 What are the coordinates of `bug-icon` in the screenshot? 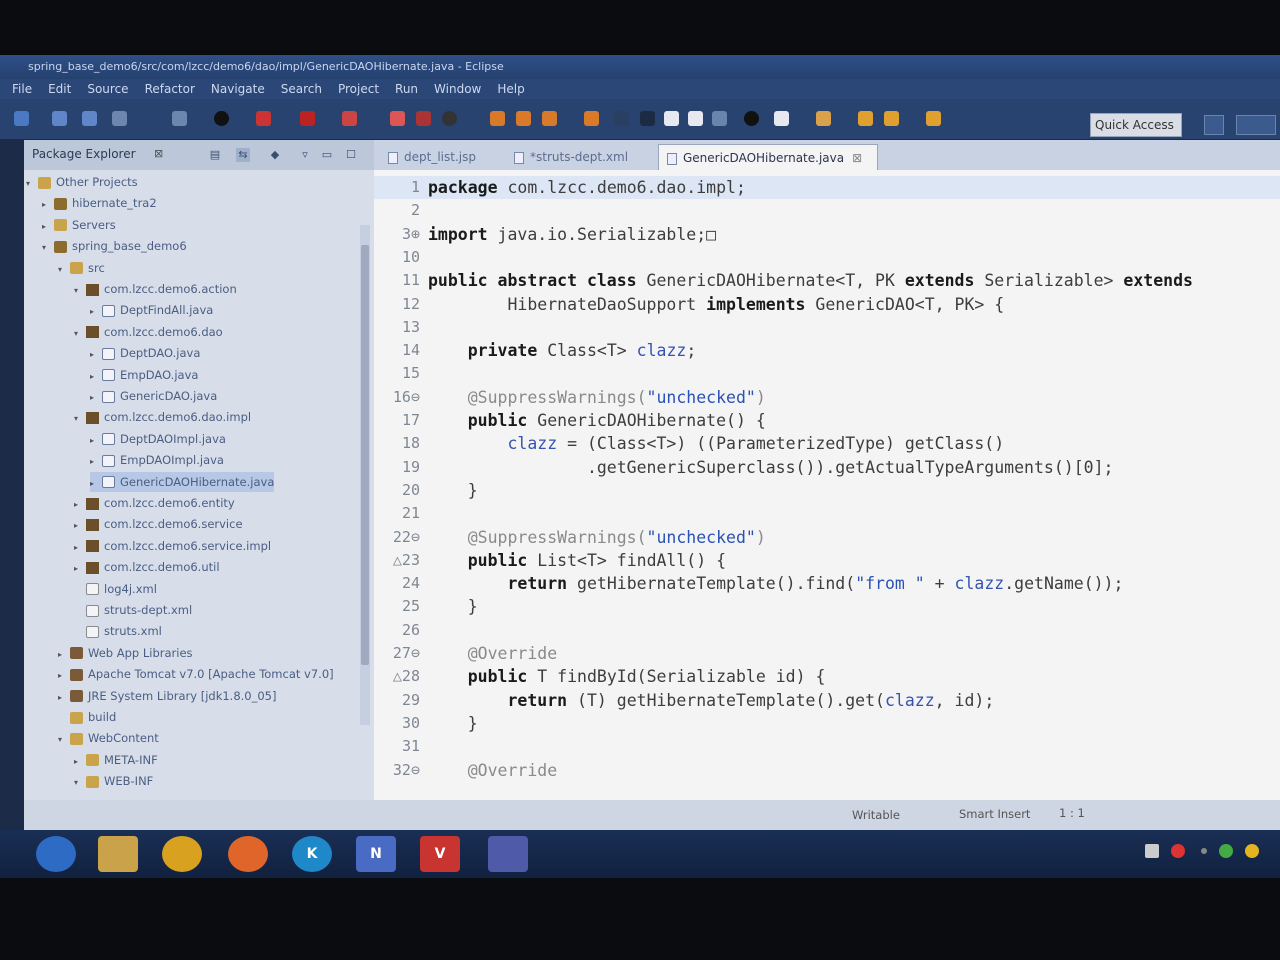 It's located at (179, 118).